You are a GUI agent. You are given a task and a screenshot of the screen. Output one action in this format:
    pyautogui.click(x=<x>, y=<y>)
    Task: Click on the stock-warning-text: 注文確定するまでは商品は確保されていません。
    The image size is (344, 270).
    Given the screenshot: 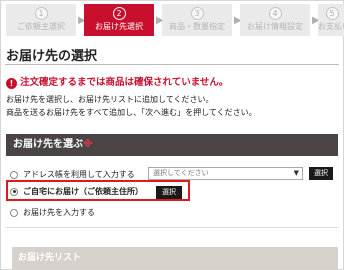 What is the action you would take?
    pyautogui.click(x=124, y=82)
    